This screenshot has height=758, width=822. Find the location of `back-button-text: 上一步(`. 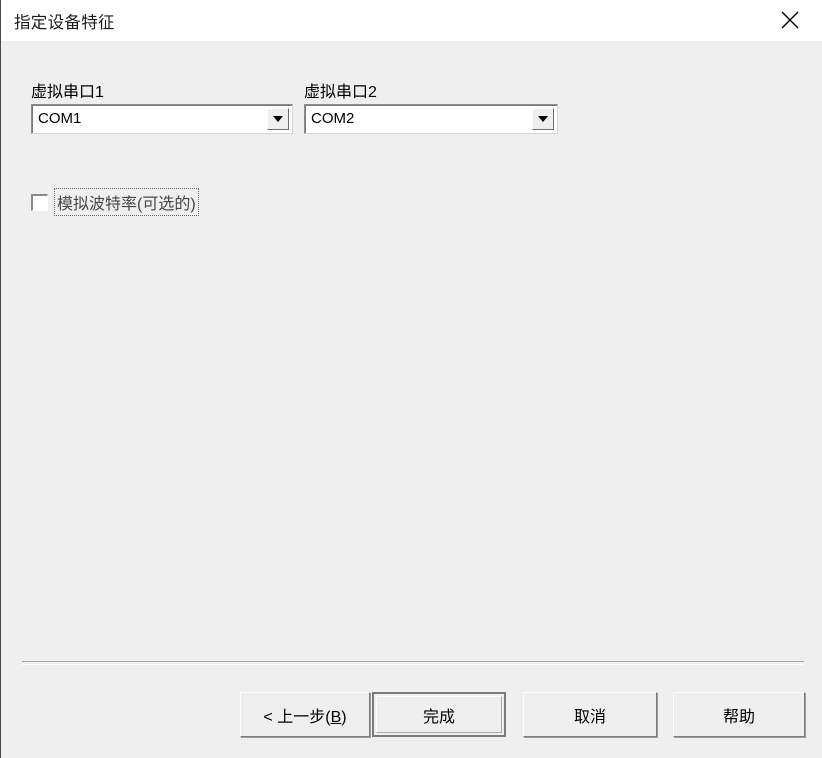

back-button-text: 上一步( is located at coordinates (304, 717).